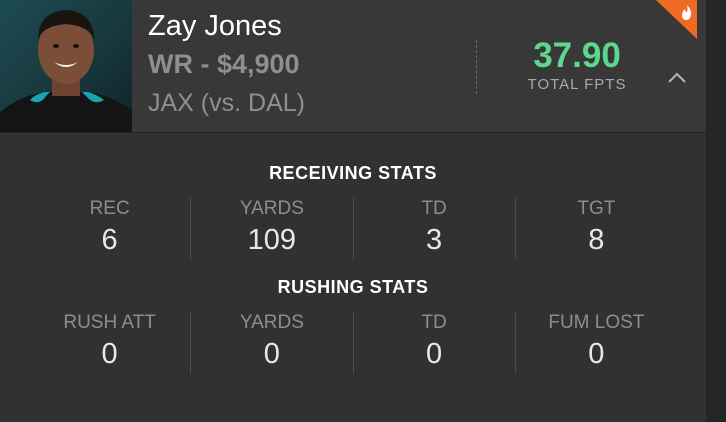  What do you see at coordinates (66, 66) in the screenshot?
I see `player-photo` at bounding box center [66, 66].